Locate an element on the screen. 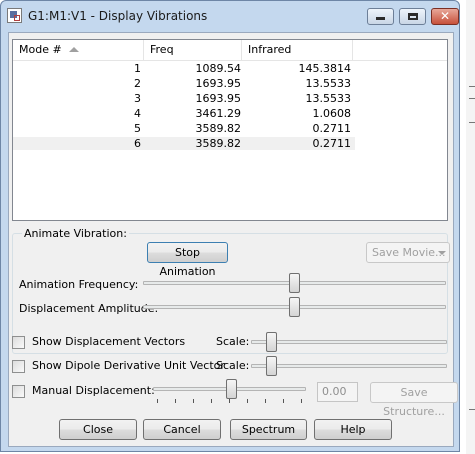  minimize-button is located at coordinates (380, 16).